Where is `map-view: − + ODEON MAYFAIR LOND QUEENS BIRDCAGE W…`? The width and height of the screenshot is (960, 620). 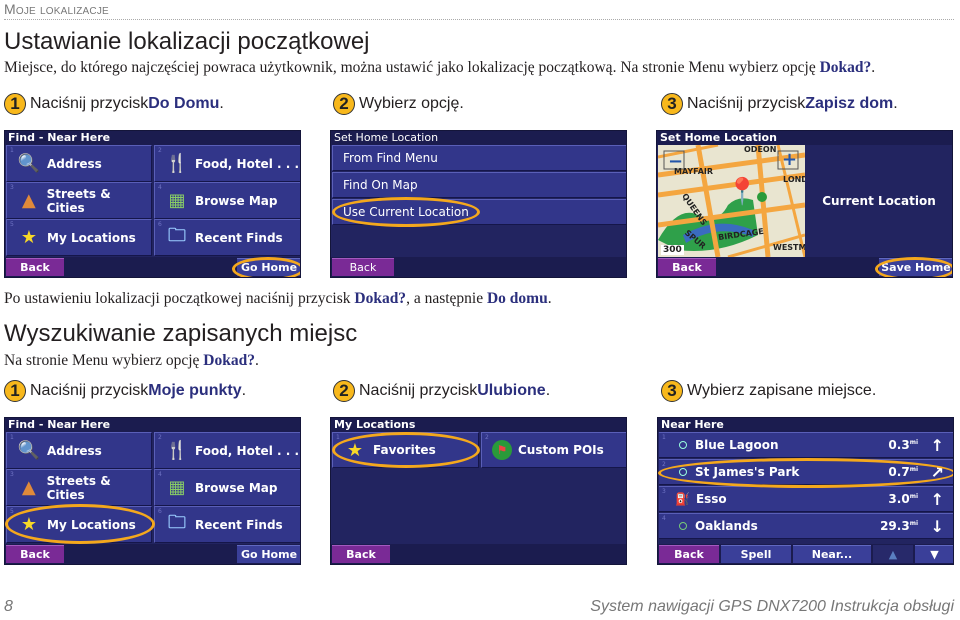 map-view: − + ODEON MAYFAIR LOND QUEENS BIRDCAGE W… is located at coordinates (731, 201).